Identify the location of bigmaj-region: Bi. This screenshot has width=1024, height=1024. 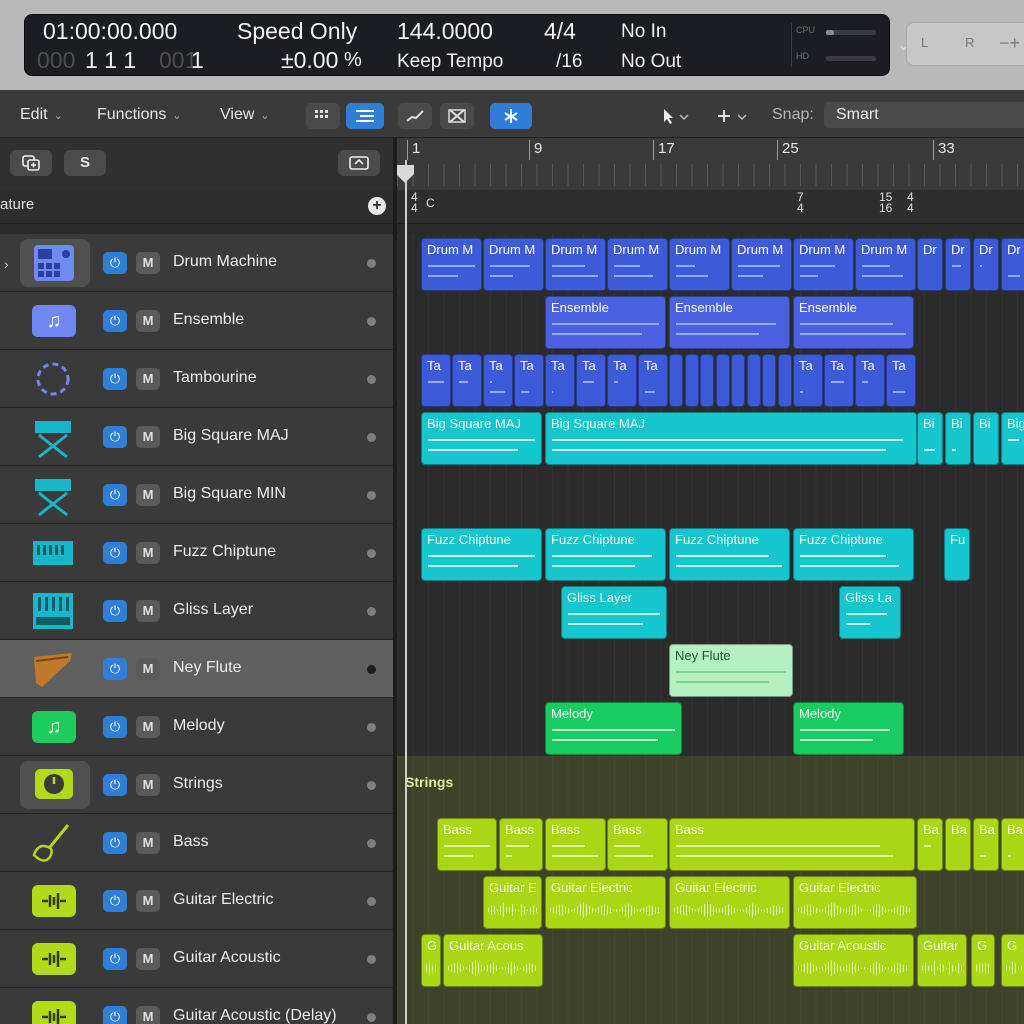
(930, 438).